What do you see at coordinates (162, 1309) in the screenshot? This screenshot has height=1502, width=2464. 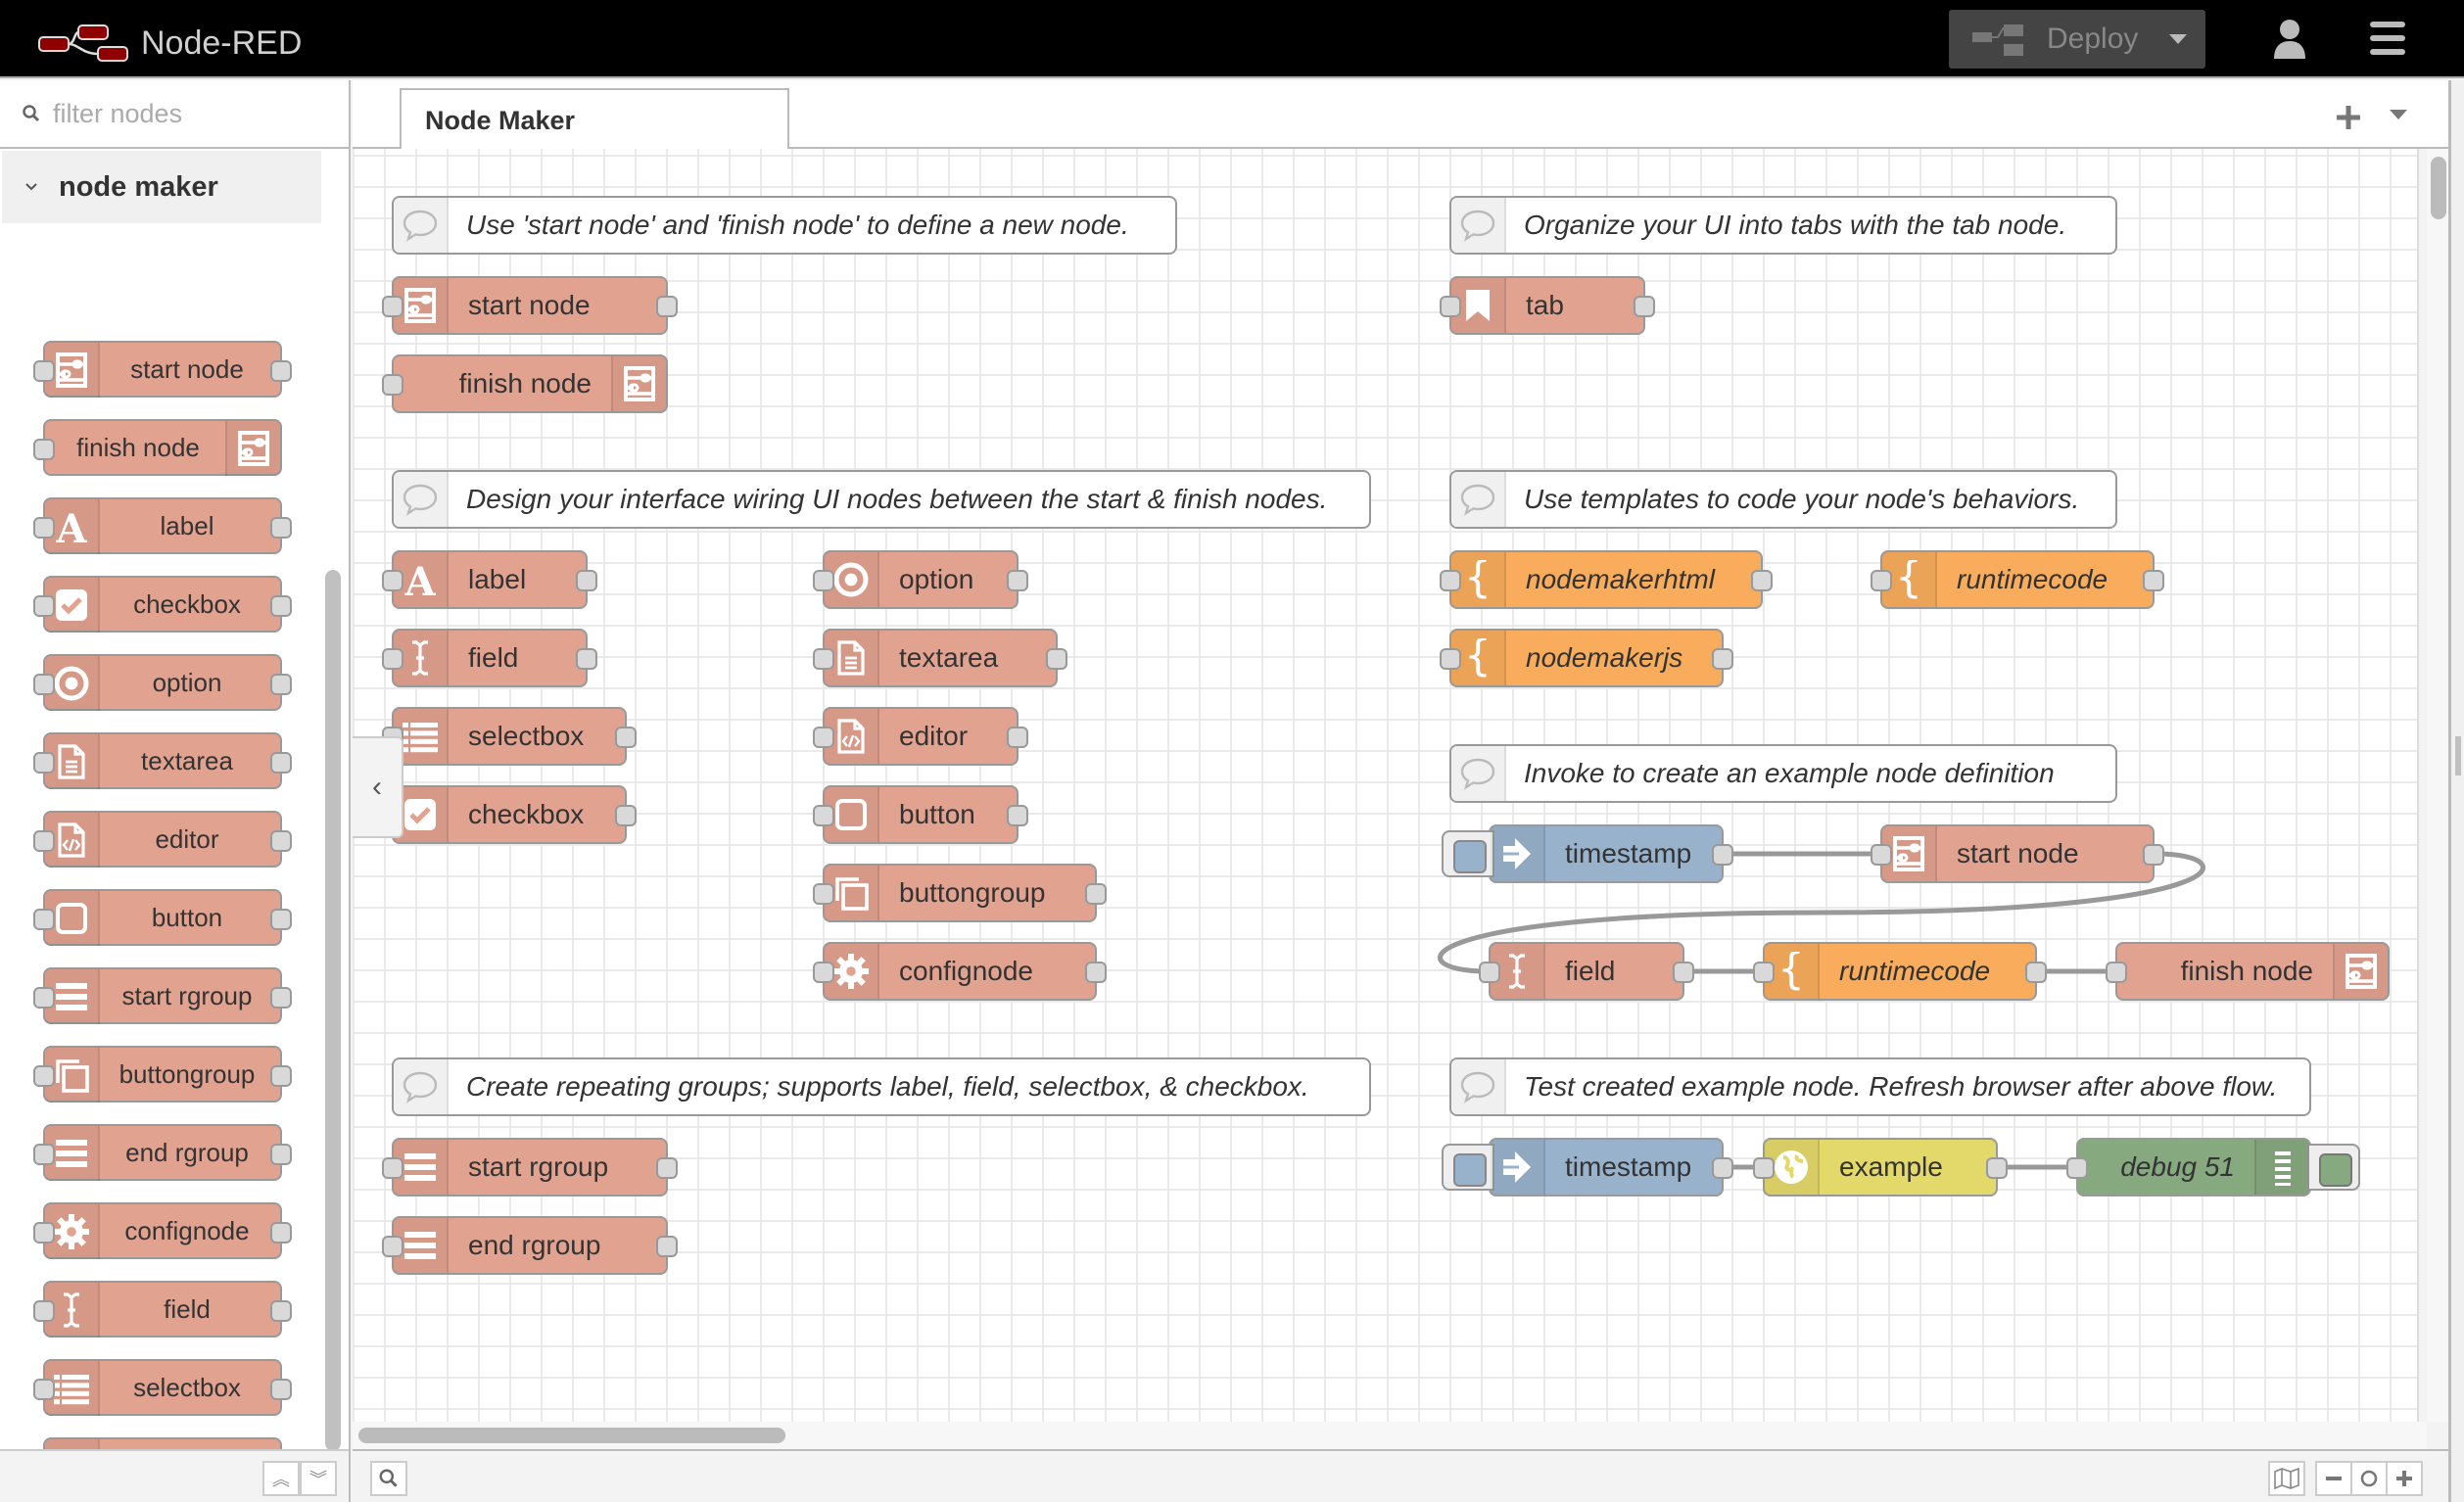 I see `palette-node-field: field` at bounding box center [162, 1309].